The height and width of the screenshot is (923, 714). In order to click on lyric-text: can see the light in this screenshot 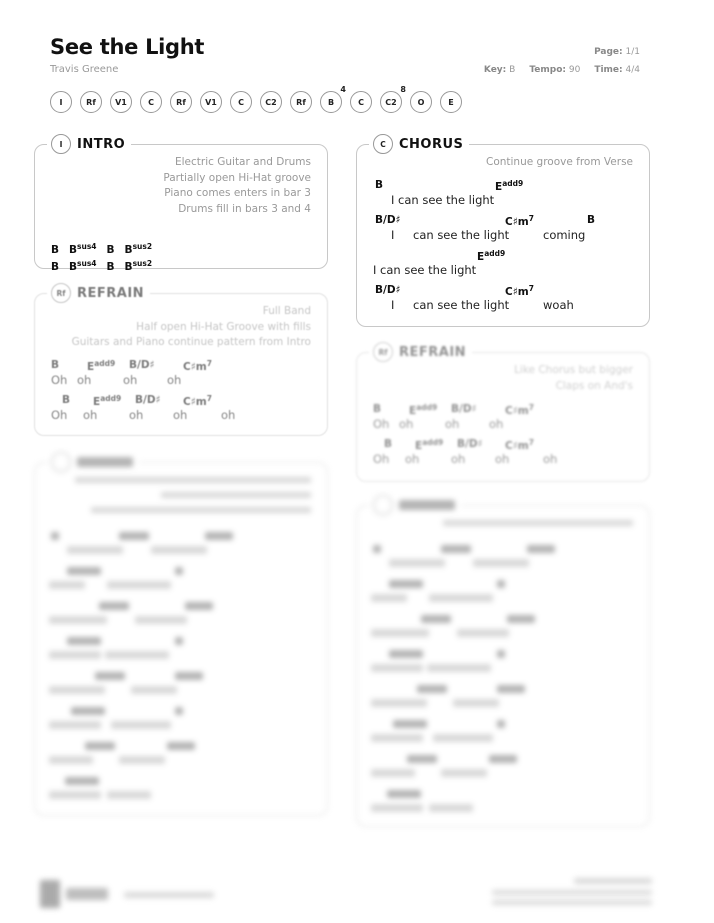, I will do `click(461, 235)`.